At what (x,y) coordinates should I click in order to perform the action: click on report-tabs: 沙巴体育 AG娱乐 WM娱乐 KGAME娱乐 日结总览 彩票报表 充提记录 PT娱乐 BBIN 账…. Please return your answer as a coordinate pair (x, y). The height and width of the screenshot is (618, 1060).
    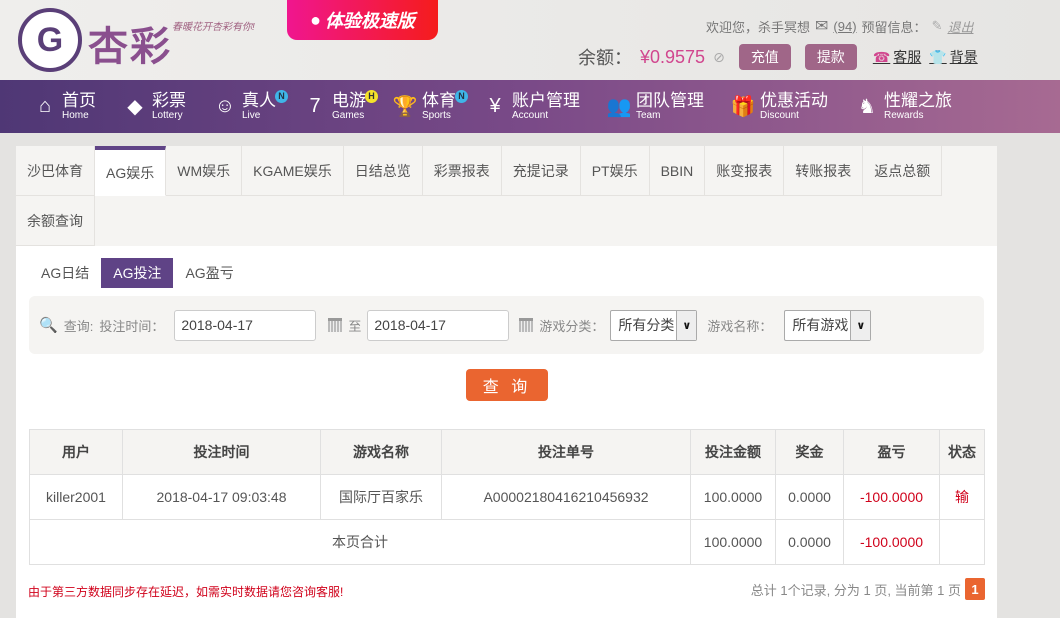
    Looking at the image, I should click on (506, 196).